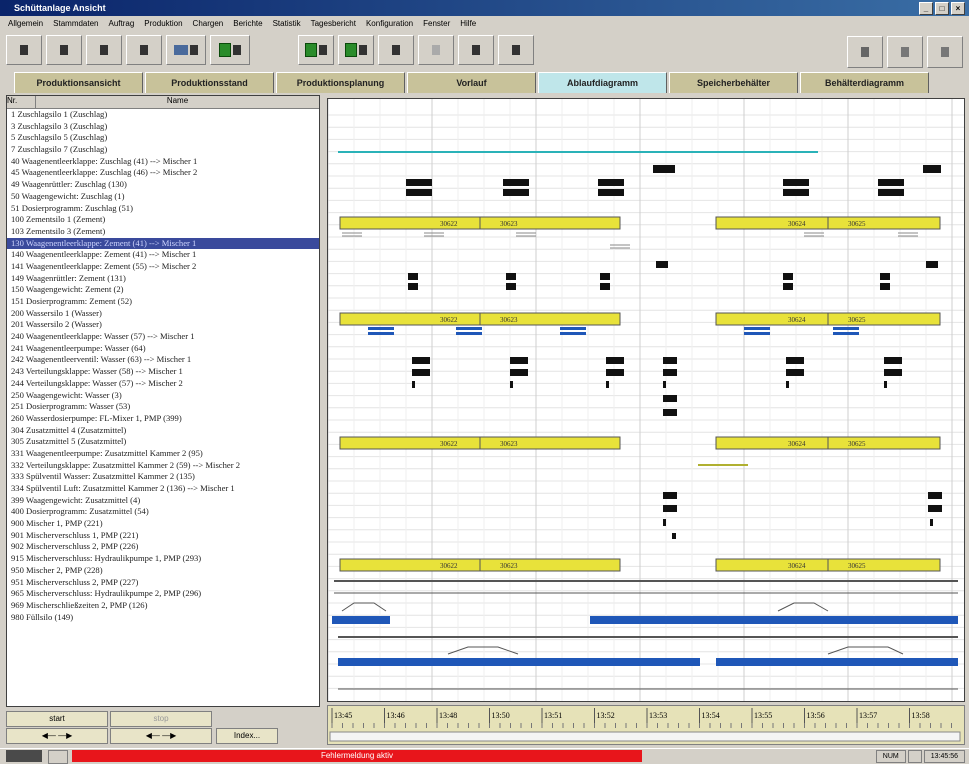  Describe the element at coordinates (78, 82) in the screenshot. I see `tab-0: Produktionsansicht` at that location.